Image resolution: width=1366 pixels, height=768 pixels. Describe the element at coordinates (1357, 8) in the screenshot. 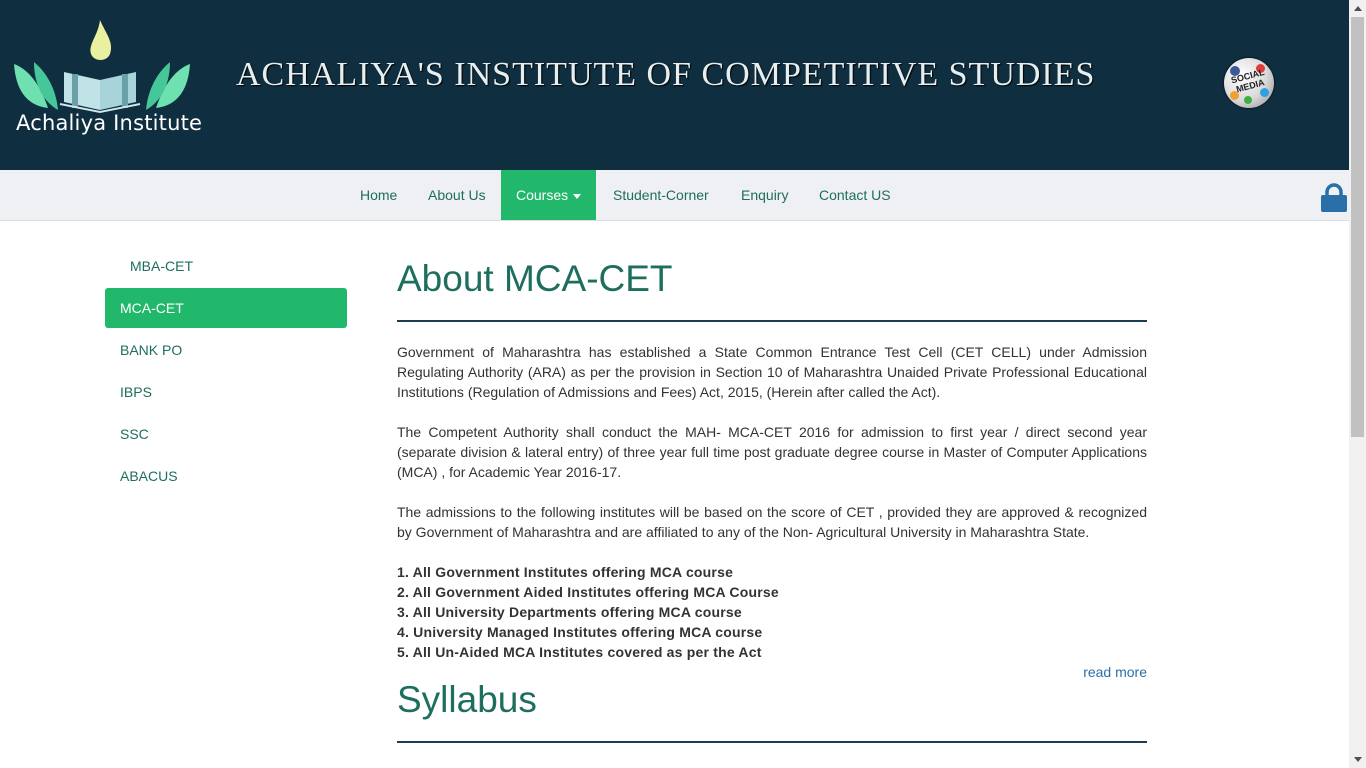

I see `scroll-up-arrow-icon` at that location.